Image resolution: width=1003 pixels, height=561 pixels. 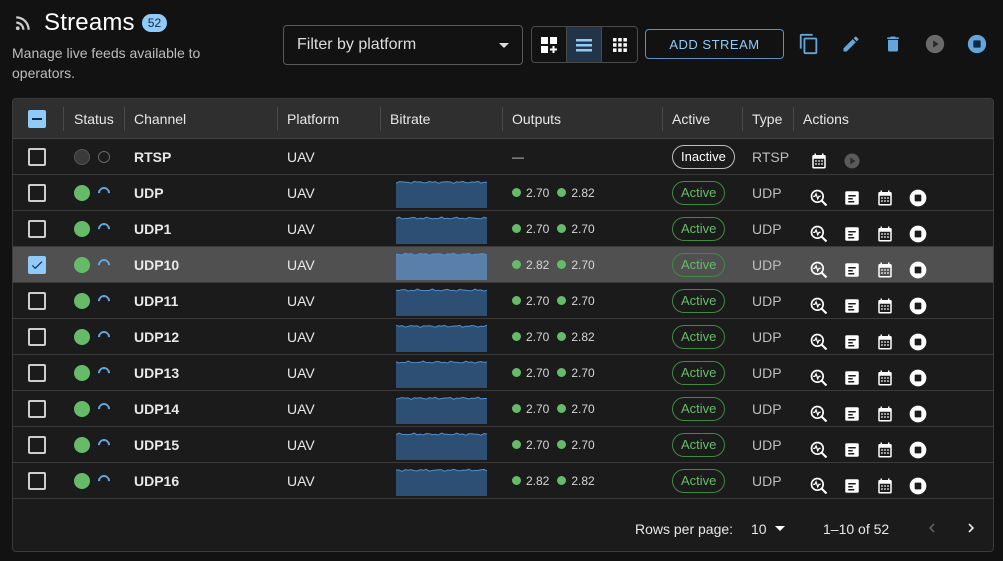 I want to click on column-separator, so click(x=742, y=119).